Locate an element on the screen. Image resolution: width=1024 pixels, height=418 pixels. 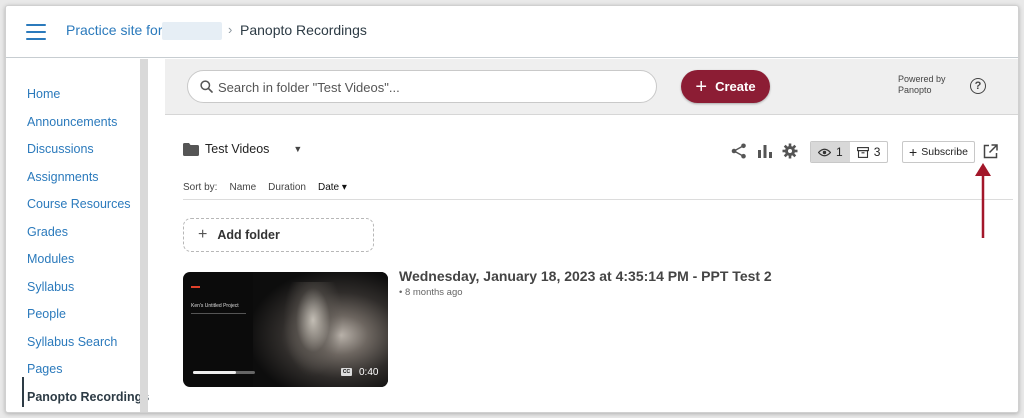
active-indicator is located at coordinates (23, 392).